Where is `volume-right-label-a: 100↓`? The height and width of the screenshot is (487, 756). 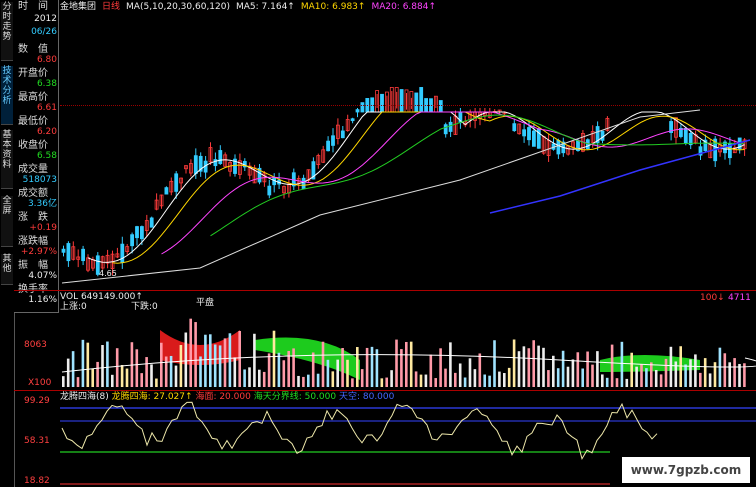
volume-right-label-a: 100↓ is located at coordinates (712, 298).